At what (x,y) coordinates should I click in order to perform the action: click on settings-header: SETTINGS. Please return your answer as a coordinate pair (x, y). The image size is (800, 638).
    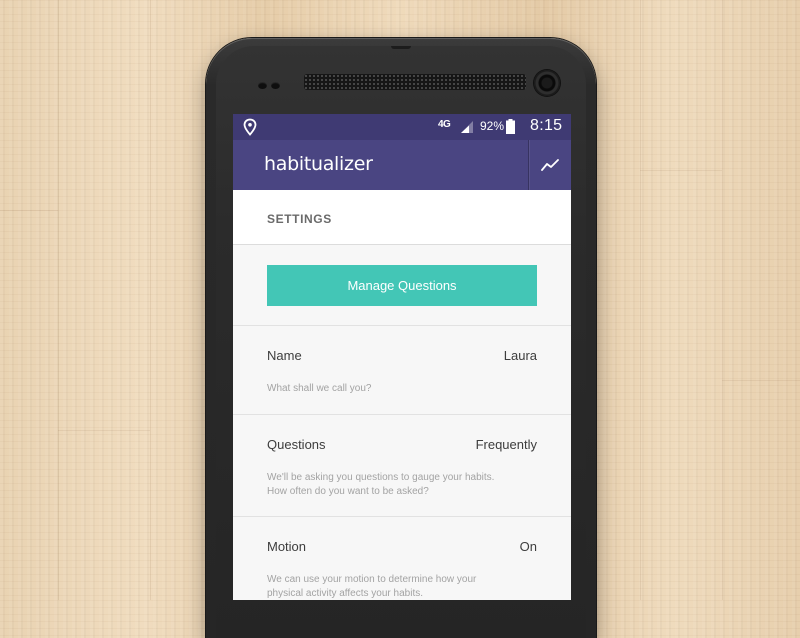
    Looking at the image, I should click on (402, 217).